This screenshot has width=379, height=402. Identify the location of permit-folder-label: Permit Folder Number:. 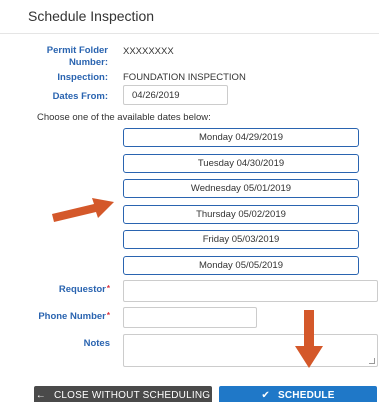
(77, 56).